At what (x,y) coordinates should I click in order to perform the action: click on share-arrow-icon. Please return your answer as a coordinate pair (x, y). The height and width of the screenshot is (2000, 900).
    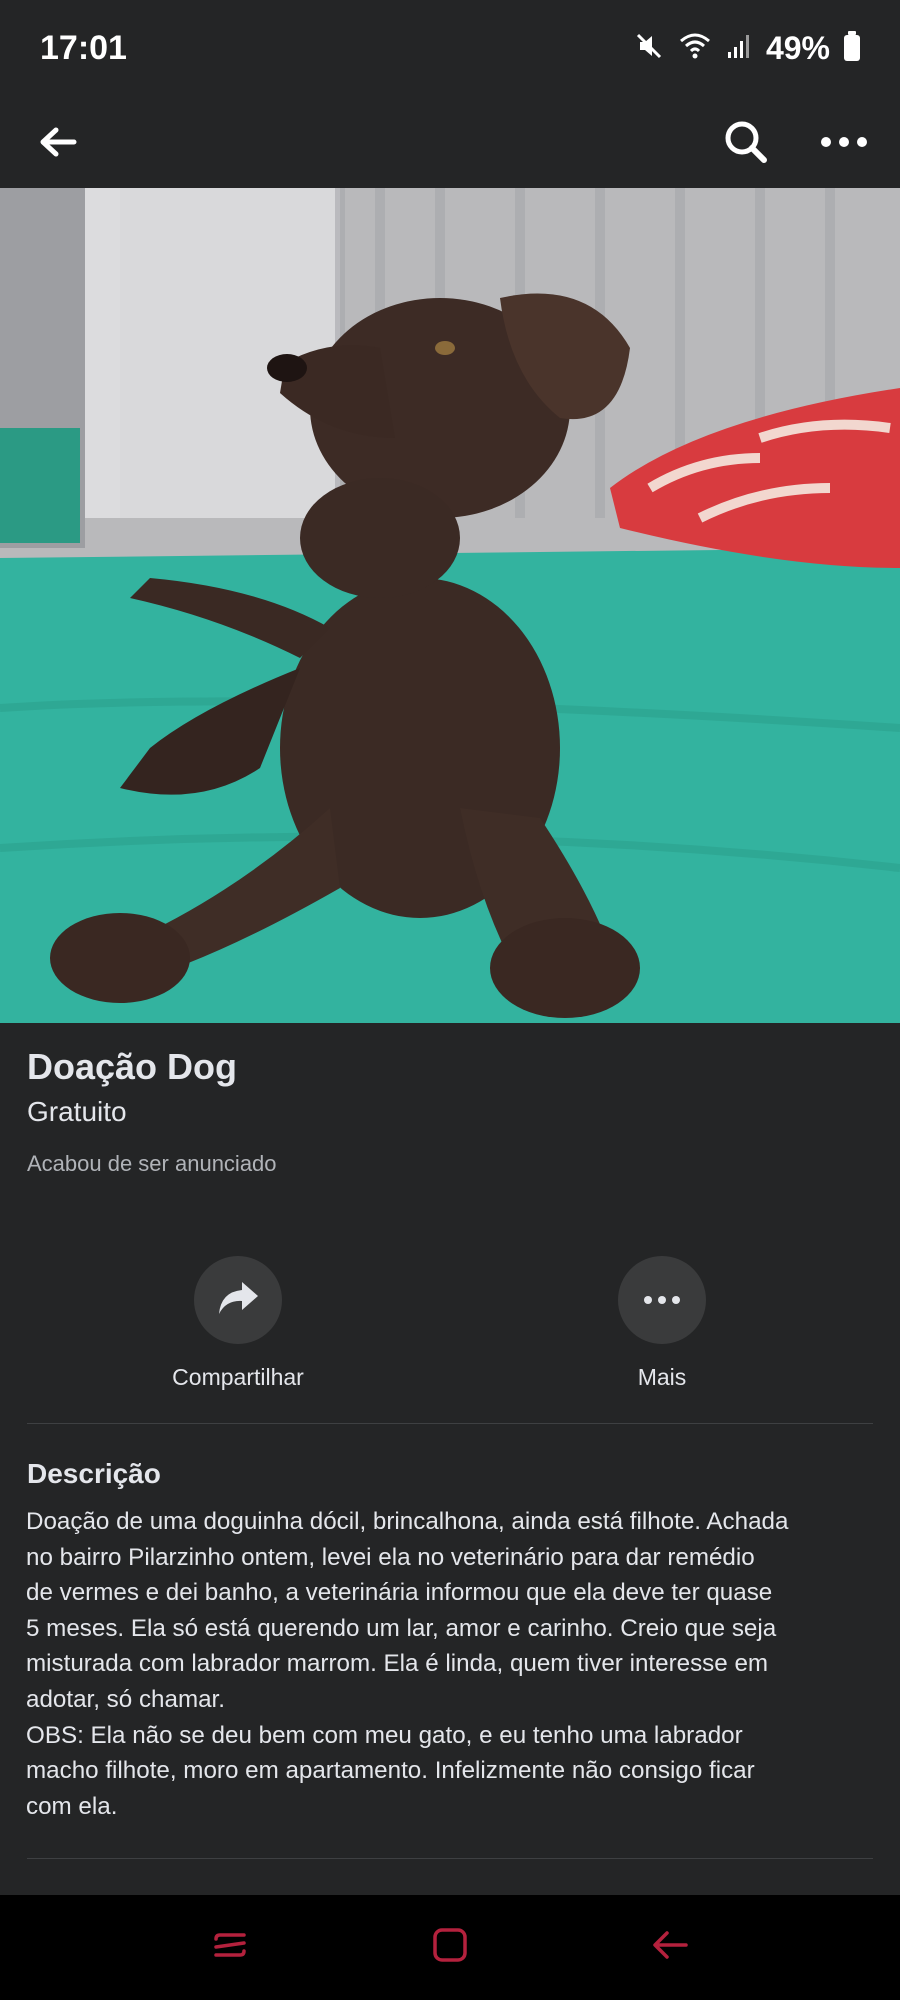
    Looking at the image, I should click on (238, 1300).